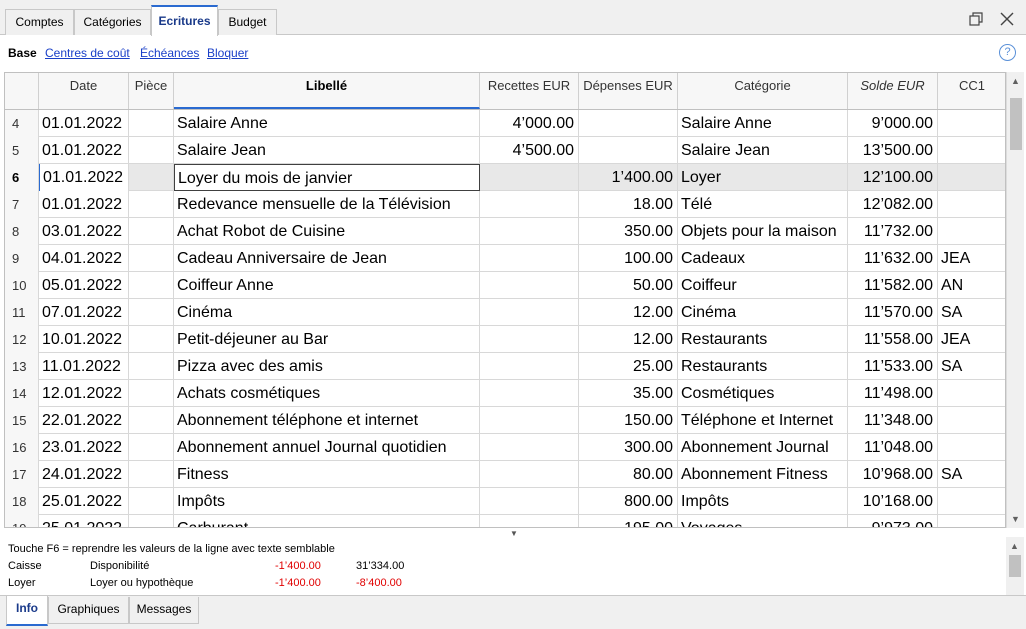 This screenshot has height=629, width=1026. Describe the element at coordinates (84, 521) in the screenshot. I see `cell-date: 25.01.2022` at that location.